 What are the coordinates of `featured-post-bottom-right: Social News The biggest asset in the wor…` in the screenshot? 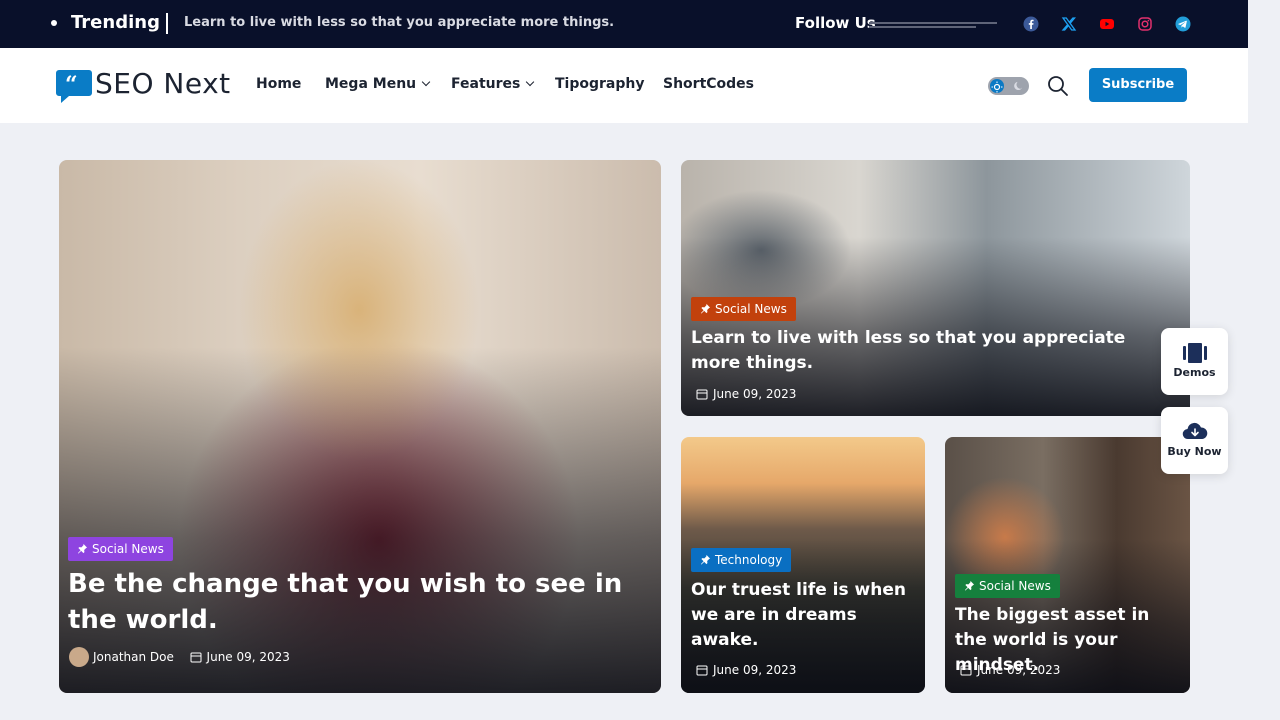 It's located at (1067, 565).